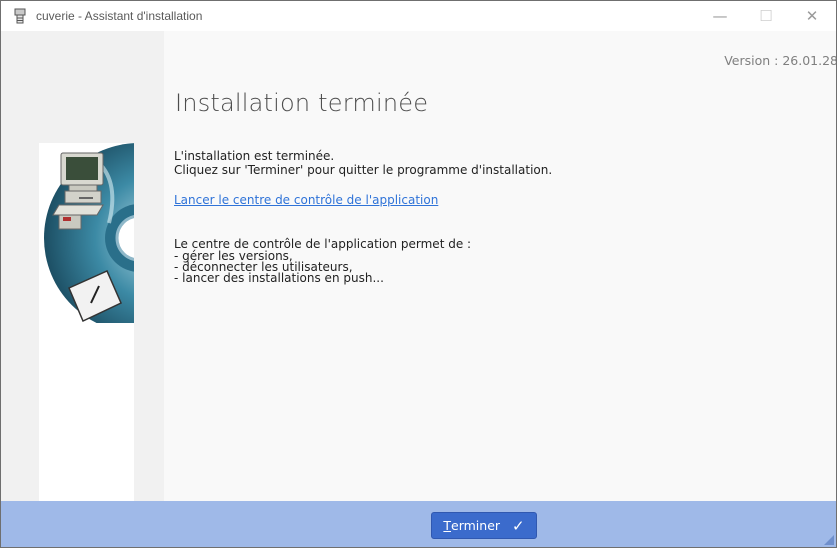 This screenshot has height=548, width=837. What do you see at coordinates (447, 525) in the screenshot?
I see `finish-mnemonic: T` at bounding box center [447, 525].